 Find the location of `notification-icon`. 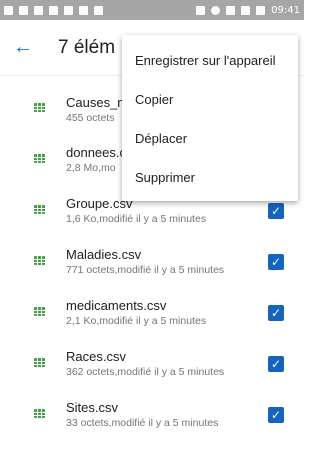

notification-icon is located at coordinates (8, 10).